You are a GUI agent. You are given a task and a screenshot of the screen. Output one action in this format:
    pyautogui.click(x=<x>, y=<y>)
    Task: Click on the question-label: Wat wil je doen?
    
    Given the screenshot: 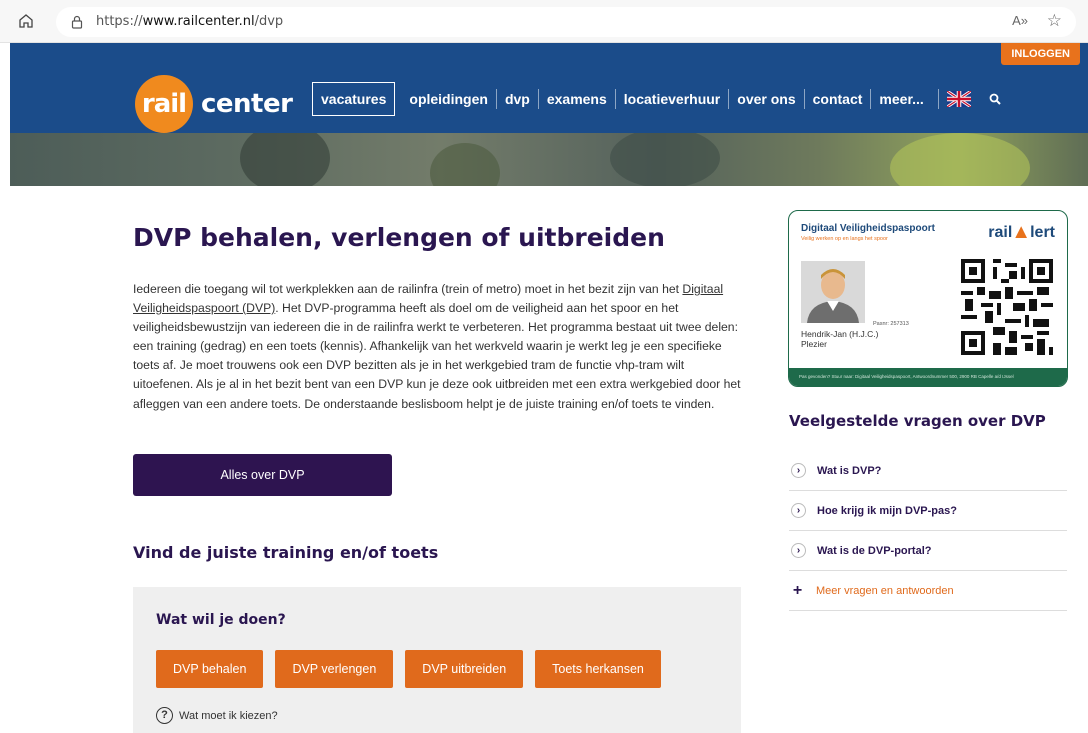 What is the action you would take?
    pyautogui.click(x=221, y=620)
    